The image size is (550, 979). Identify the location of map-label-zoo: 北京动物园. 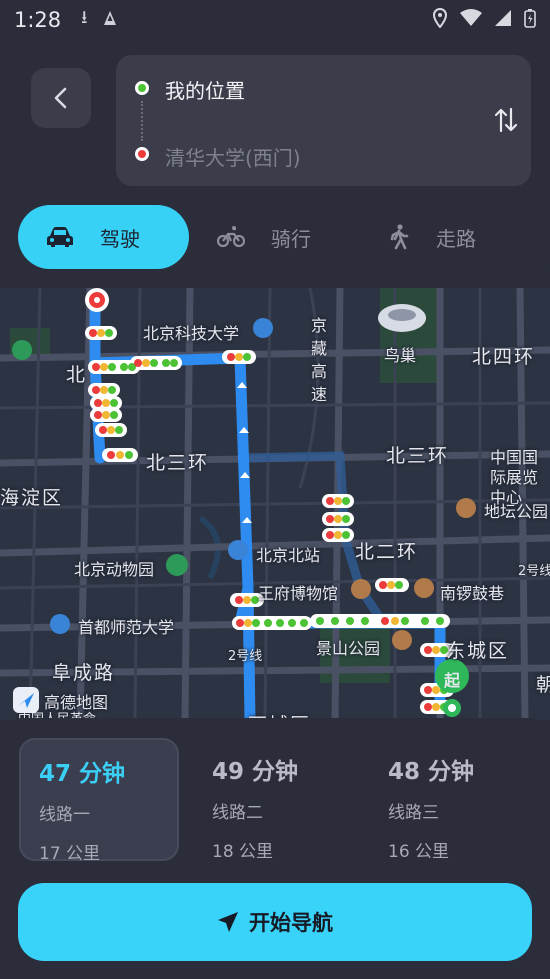
(114, 569).